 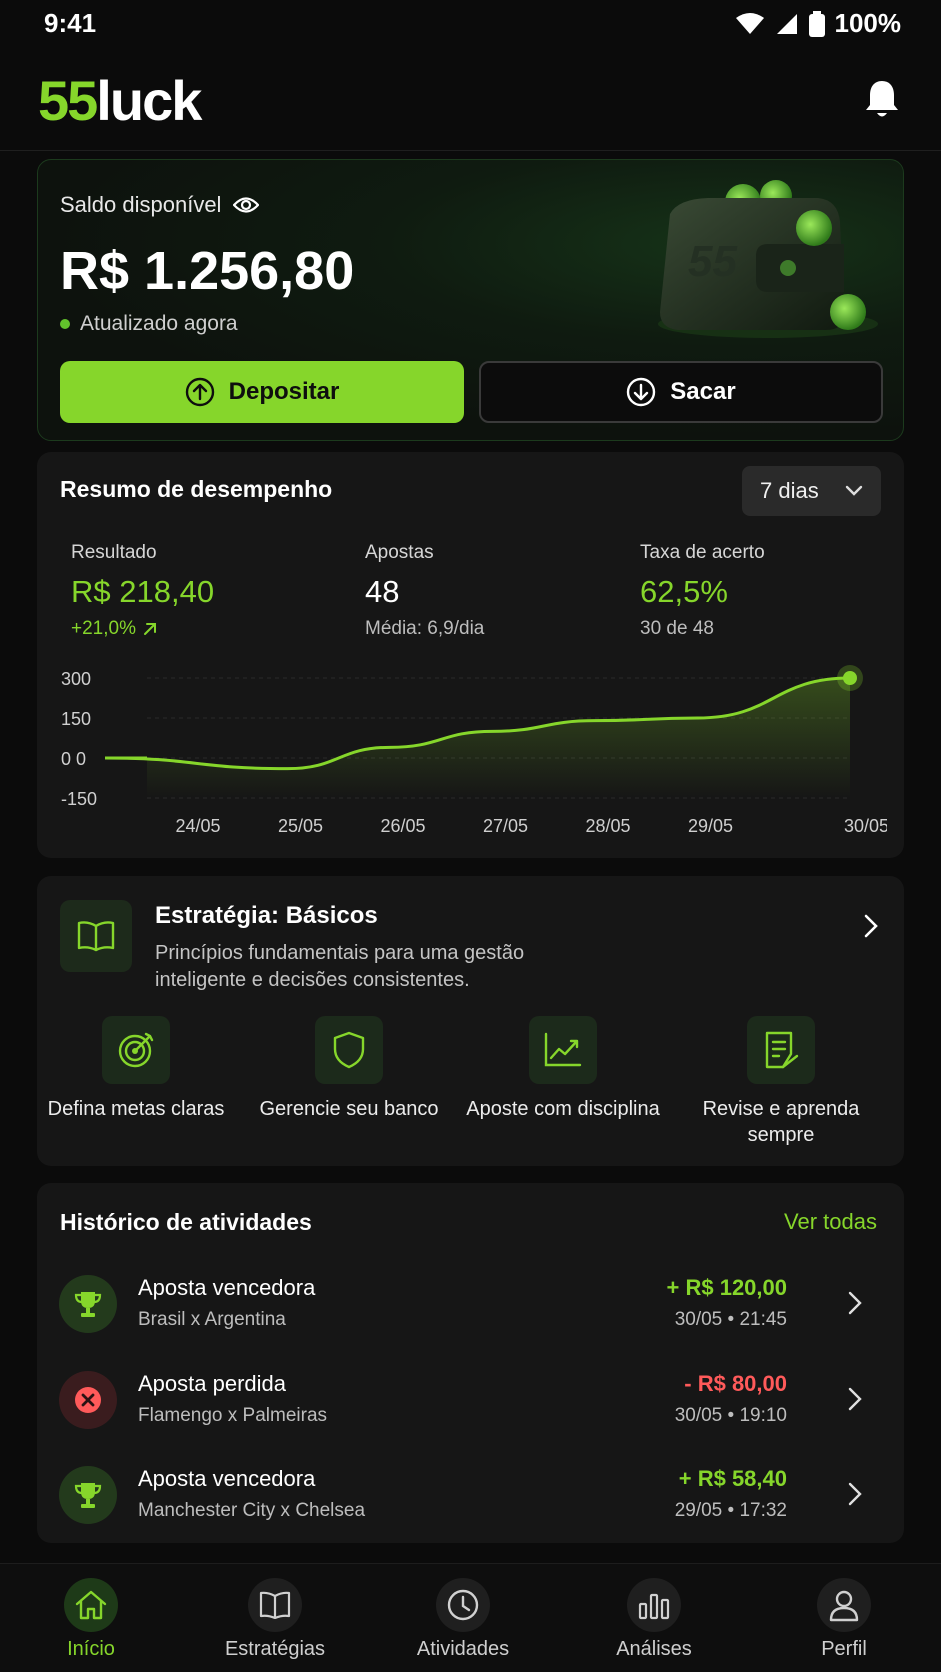 I want to click on battery-icon, so click(x=816, y=23).